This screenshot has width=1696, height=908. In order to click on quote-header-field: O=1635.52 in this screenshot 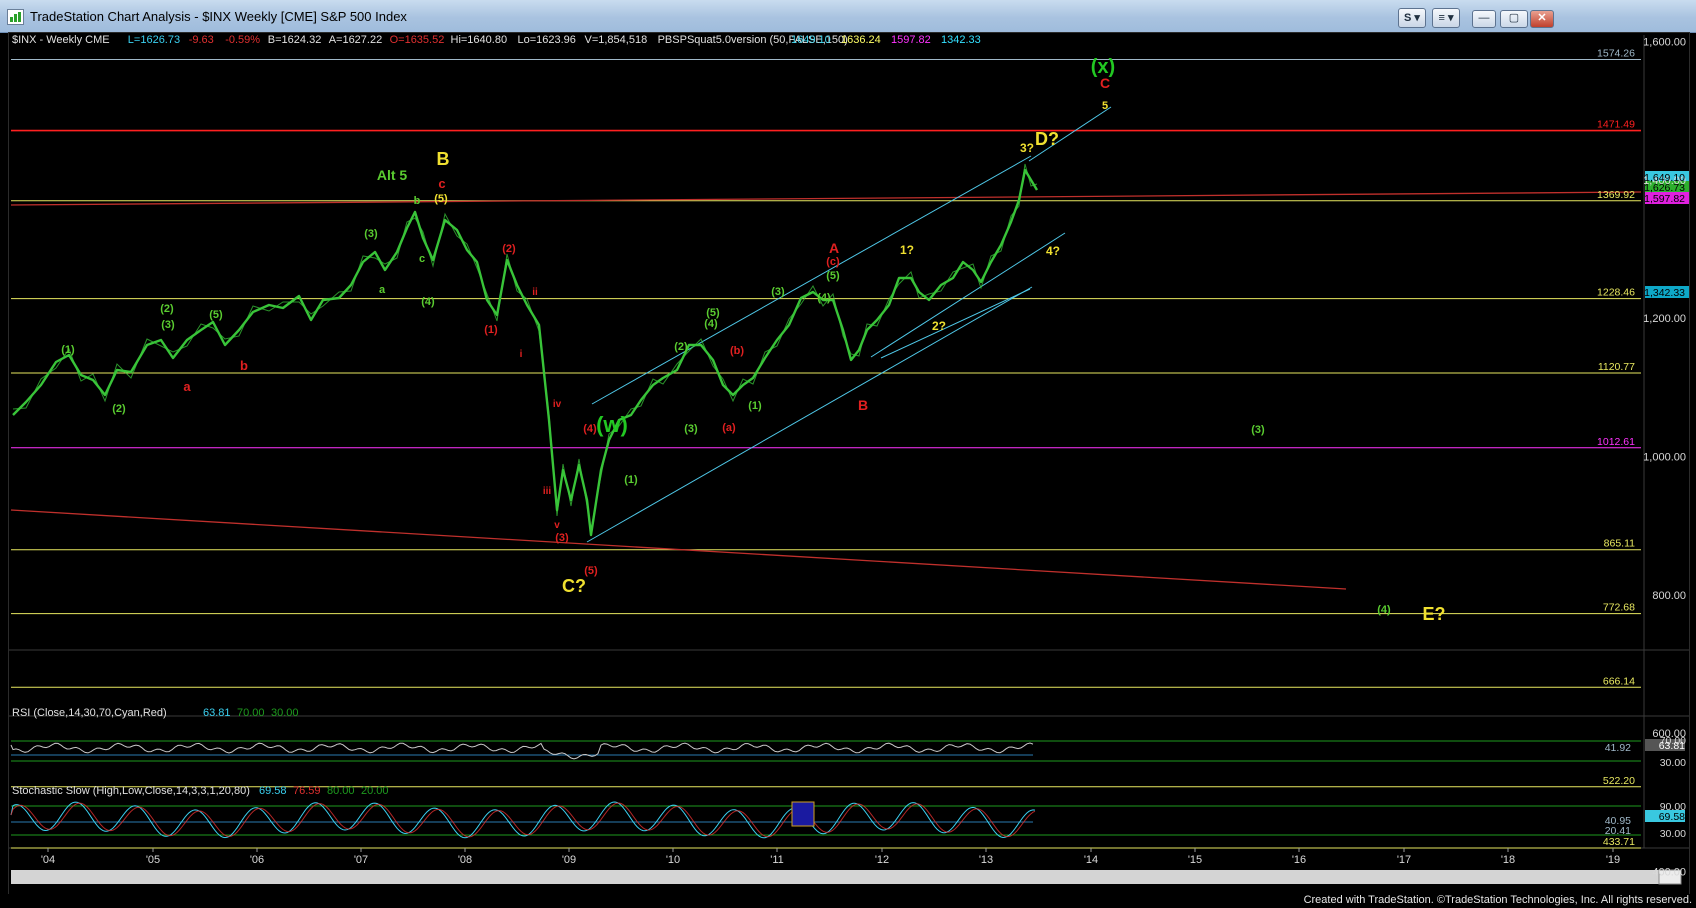, I will do `click(417, 40)`.